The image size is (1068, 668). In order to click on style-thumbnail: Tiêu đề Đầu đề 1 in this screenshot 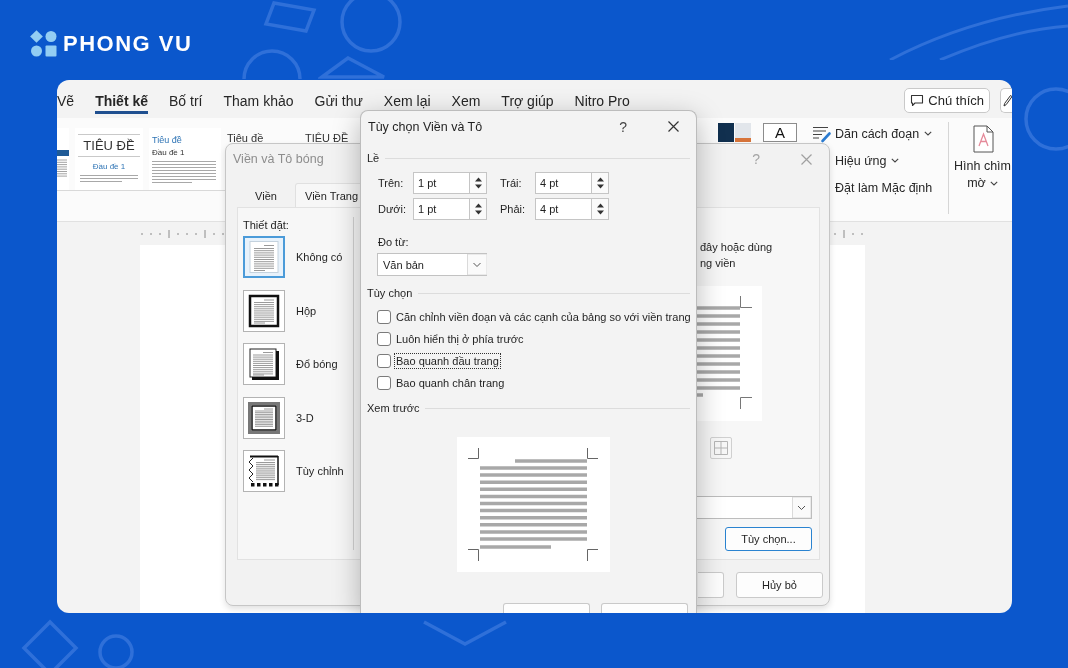, I will do `click(185, 159)`.